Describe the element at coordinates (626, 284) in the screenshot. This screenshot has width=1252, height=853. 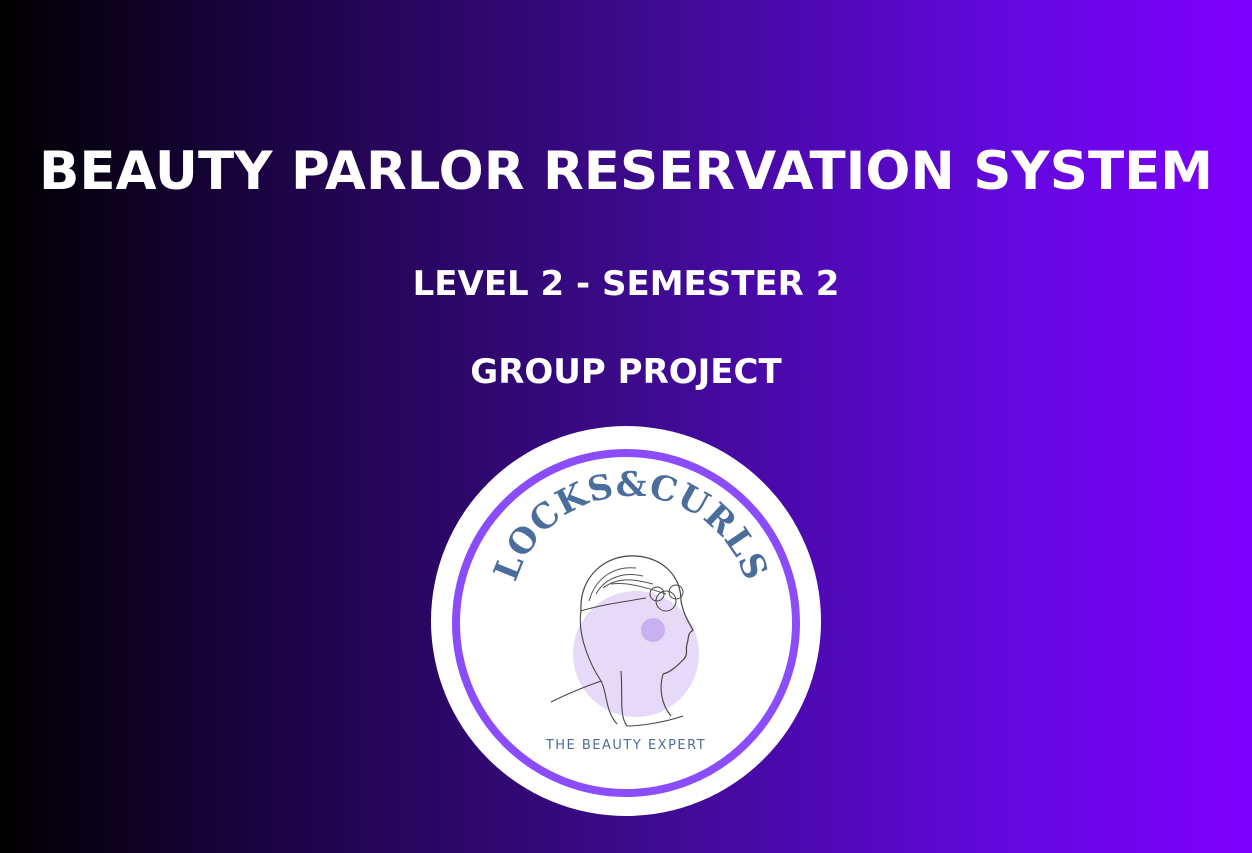
I see `slide-subtitle: LEVEL 2 - SEMESTER 2` at that location.